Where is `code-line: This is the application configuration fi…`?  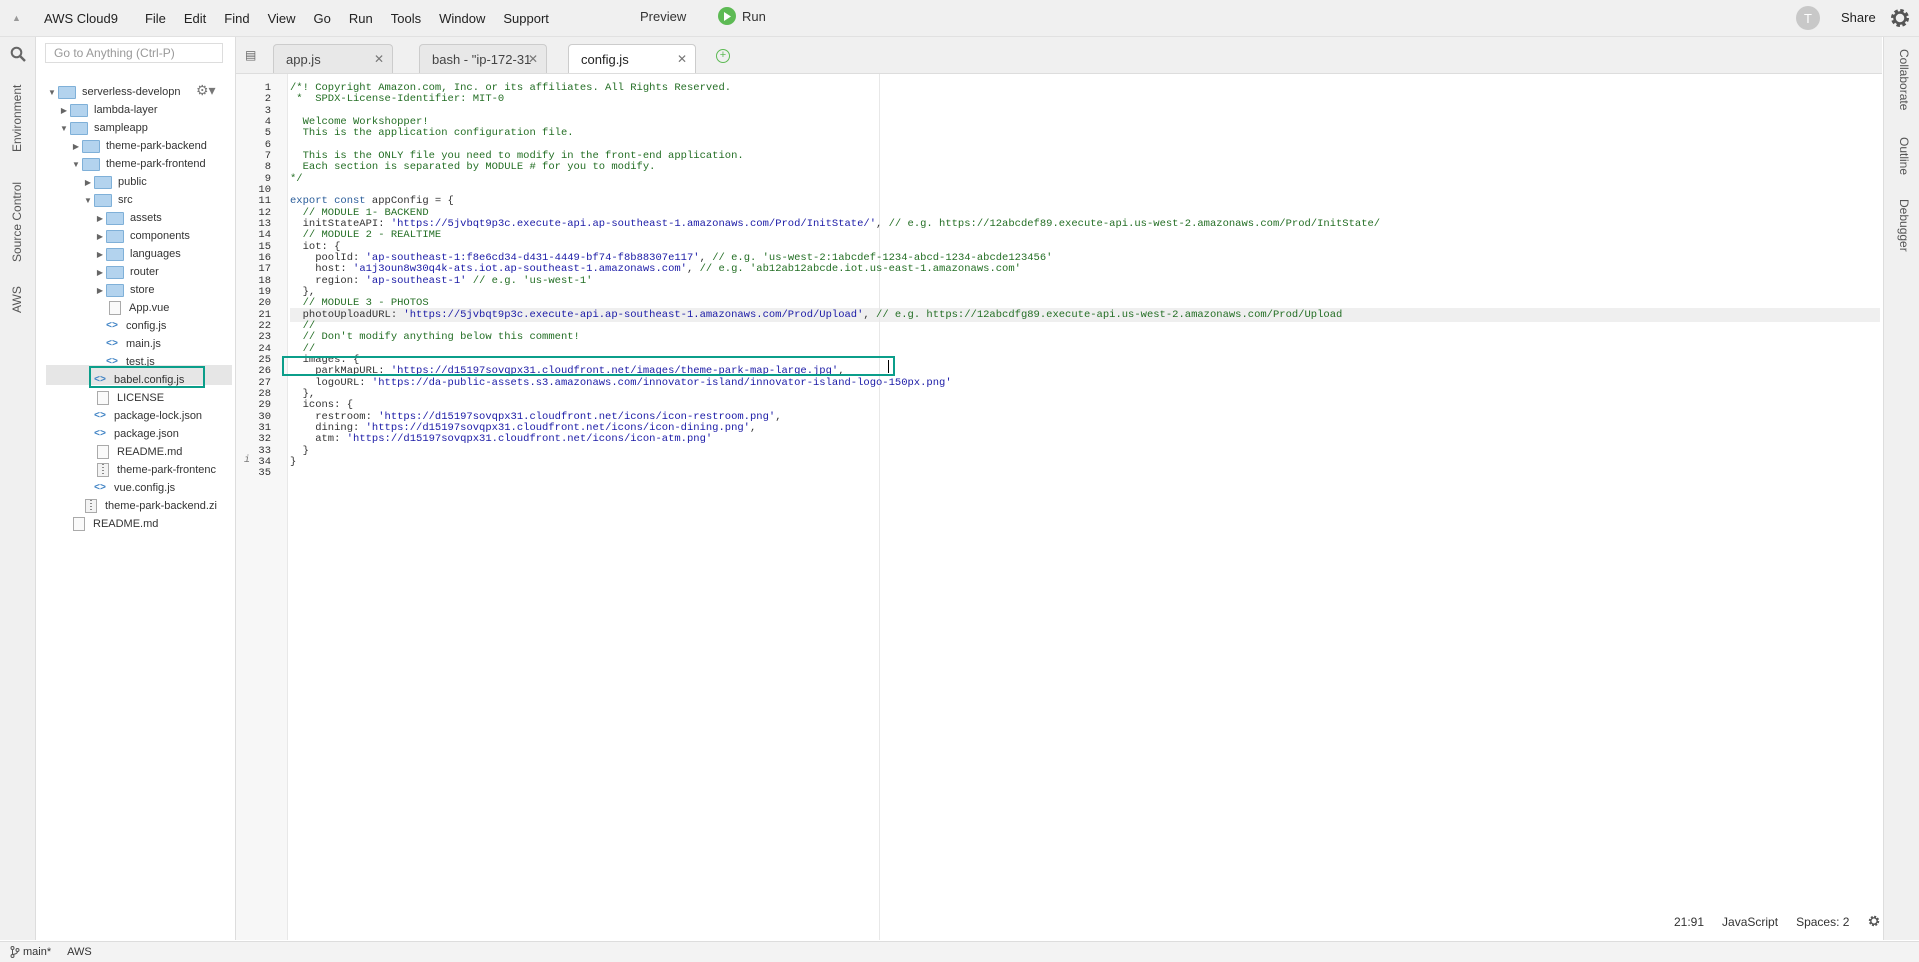
code-line: This is the application configuration fi… is located at coordinates (432, 133).